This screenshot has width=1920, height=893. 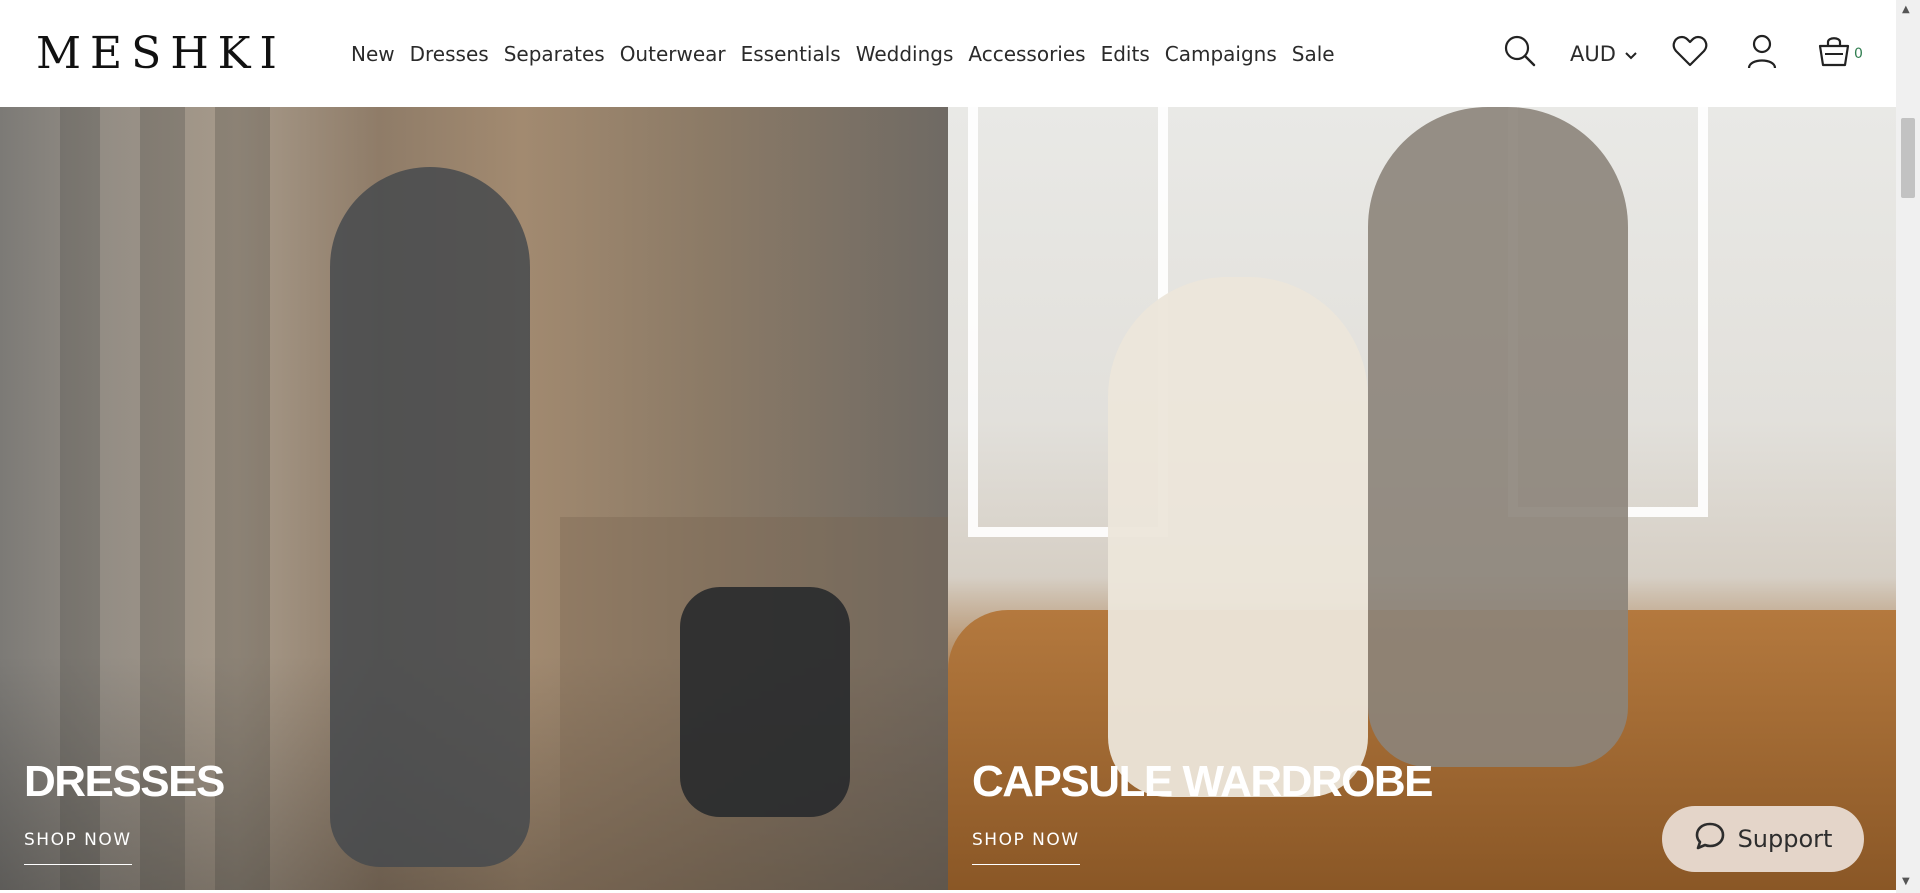 What do you see at coordinates (1906, 881) in the screenshot?
I see `scroll-down-icon: ▼` at bounding box center [1906, 881].